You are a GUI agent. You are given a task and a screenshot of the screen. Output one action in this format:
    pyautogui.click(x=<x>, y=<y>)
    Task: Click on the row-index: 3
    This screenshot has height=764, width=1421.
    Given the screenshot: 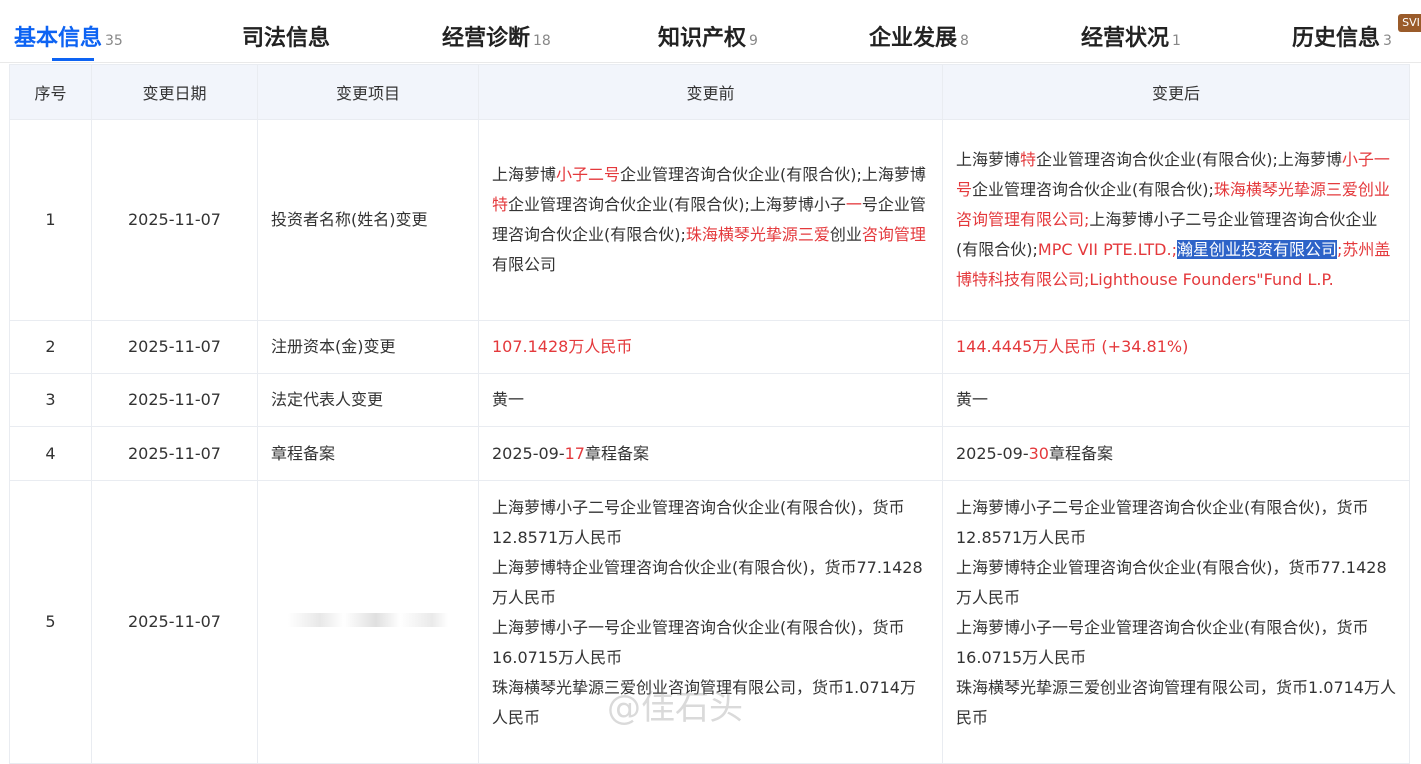 What is the action you would take?
    pyautogui.click(x=50, y=400)
    